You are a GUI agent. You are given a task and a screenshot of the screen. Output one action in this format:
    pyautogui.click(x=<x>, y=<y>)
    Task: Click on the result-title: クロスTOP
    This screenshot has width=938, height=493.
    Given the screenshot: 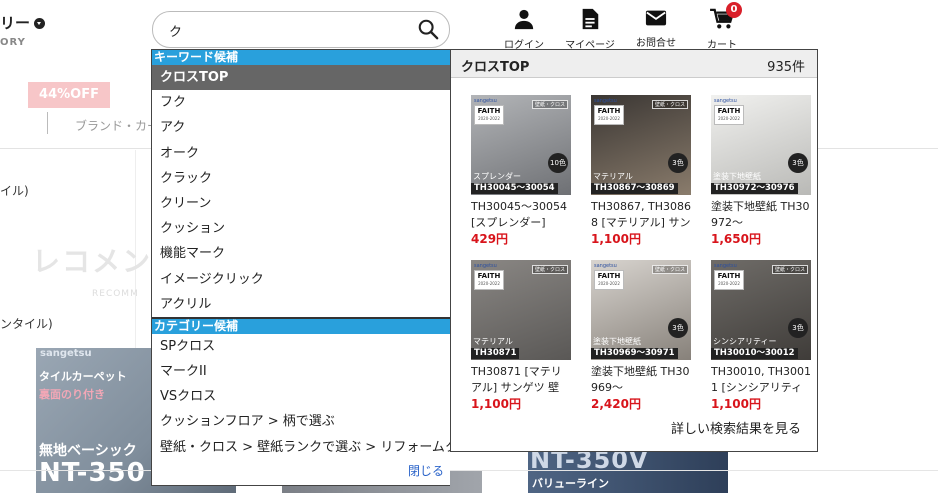 What is the action you would take?
    pyautogui.click(x=495, y=67)
    